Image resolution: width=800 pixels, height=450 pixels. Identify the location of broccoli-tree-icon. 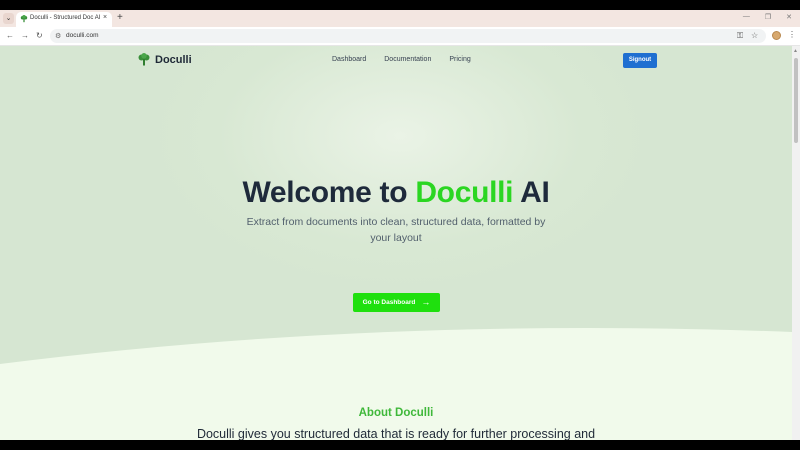
(144, 59).